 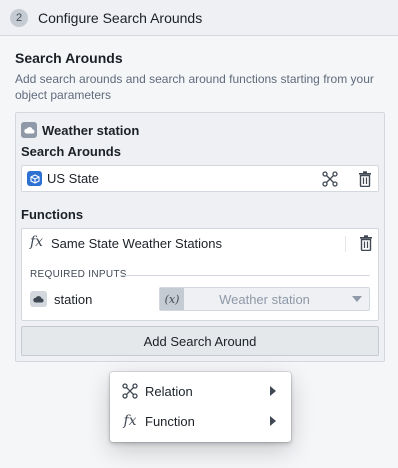 What do you see at coordinates (357, 299) in the screenshot?
I see `caret-down-icon` at bounding box center [357, 299].